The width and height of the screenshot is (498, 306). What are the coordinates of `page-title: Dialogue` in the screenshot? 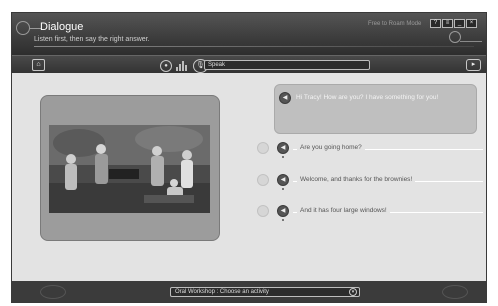 It's located at (62, 27).